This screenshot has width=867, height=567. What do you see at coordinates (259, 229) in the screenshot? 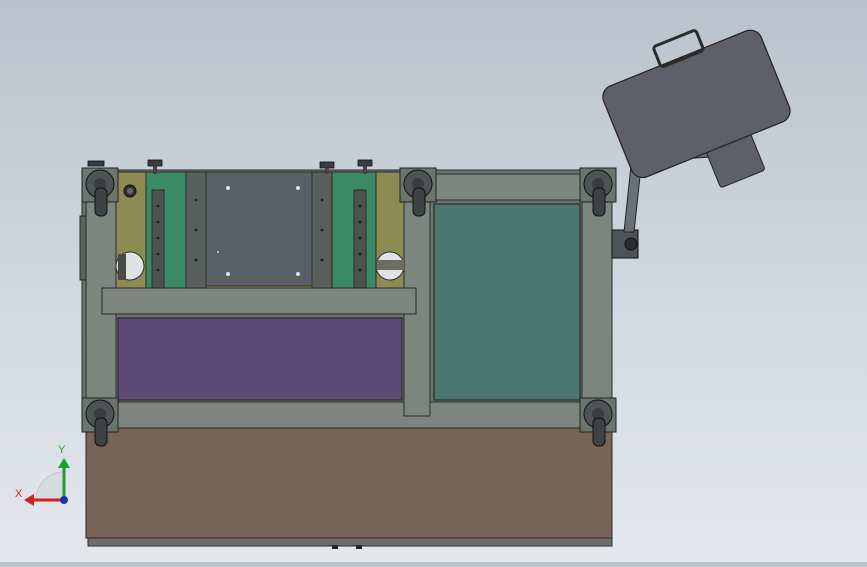
I see `center-plate` at bounding box center [259, 229].